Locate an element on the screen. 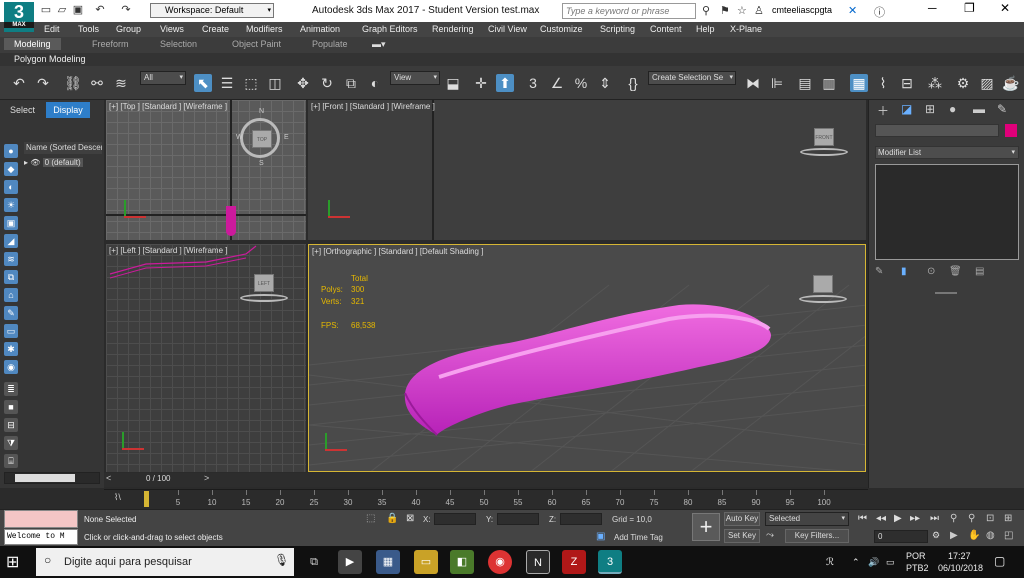 This screenshot has width=1024, height=578. display-shapes-icon: ◐ is located at coordinates (11, 187).